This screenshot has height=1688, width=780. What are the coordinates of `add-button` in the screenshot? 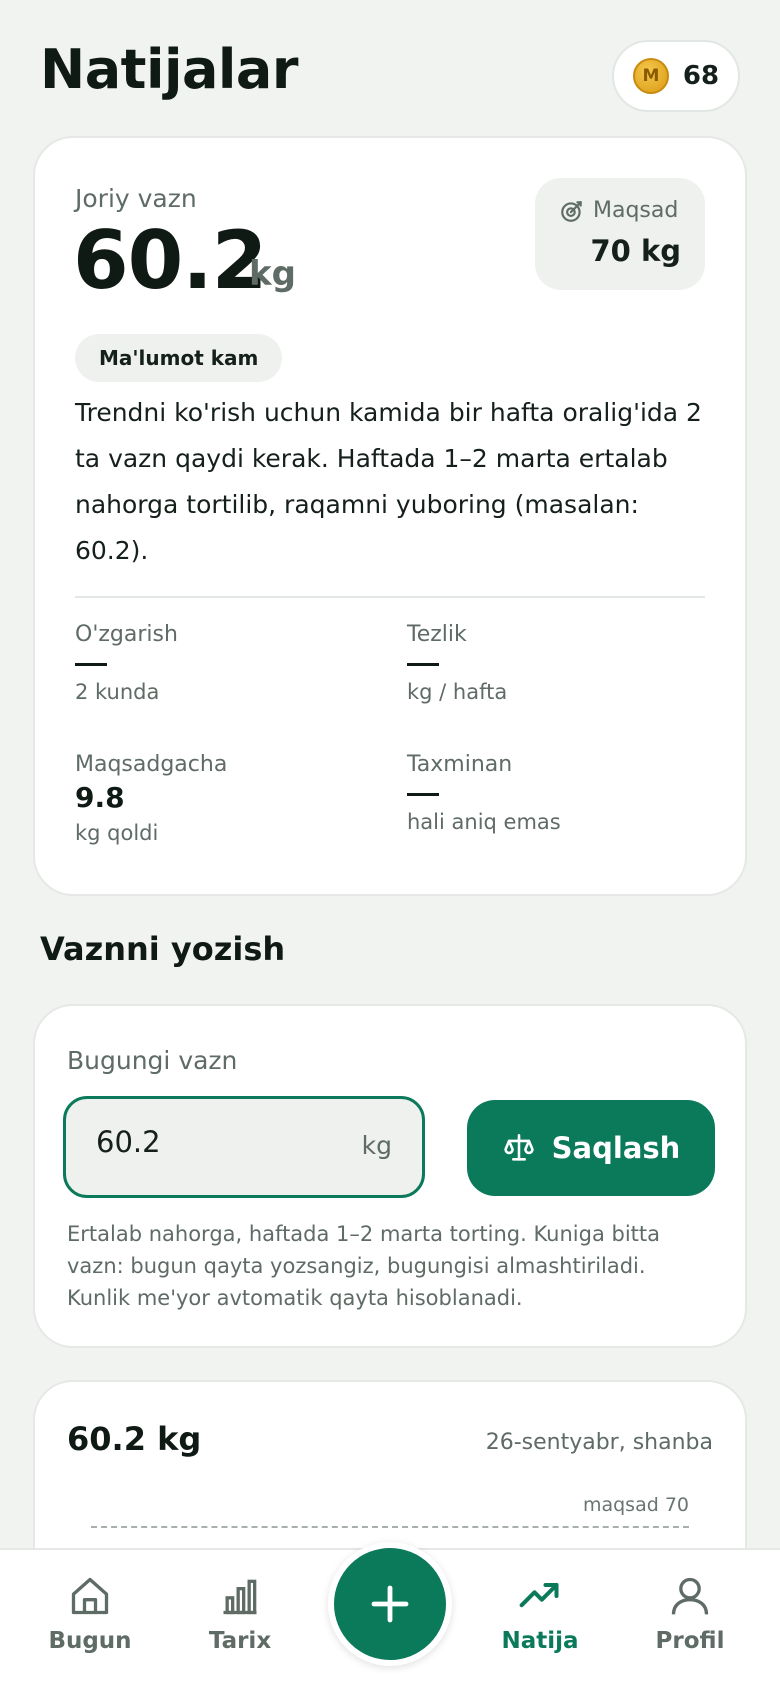 It's located at (390, 1604).